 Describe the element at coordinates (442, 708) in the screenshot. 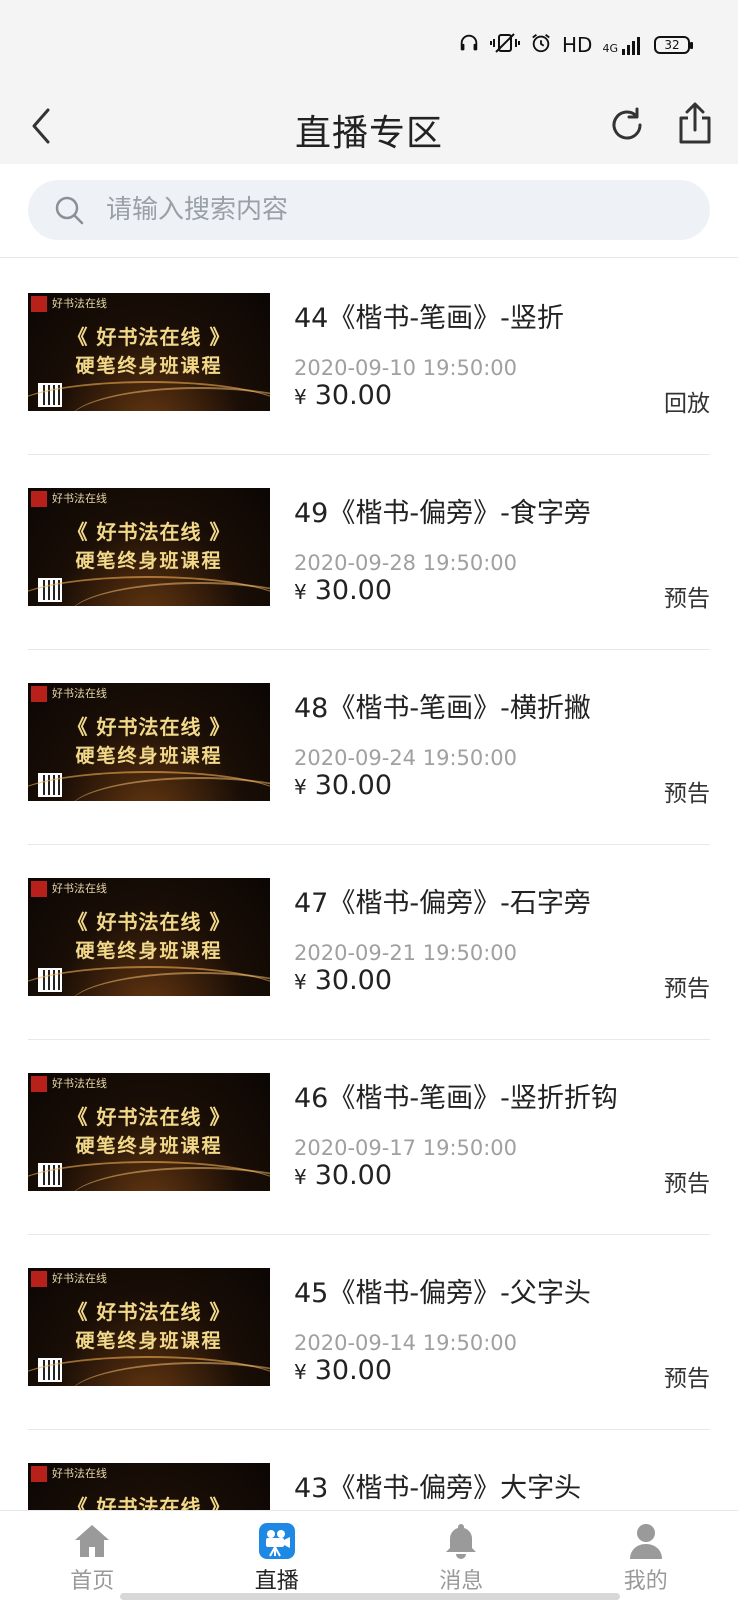

I see `item-title: 48《楷书-笔画》-横折撇` at that location.